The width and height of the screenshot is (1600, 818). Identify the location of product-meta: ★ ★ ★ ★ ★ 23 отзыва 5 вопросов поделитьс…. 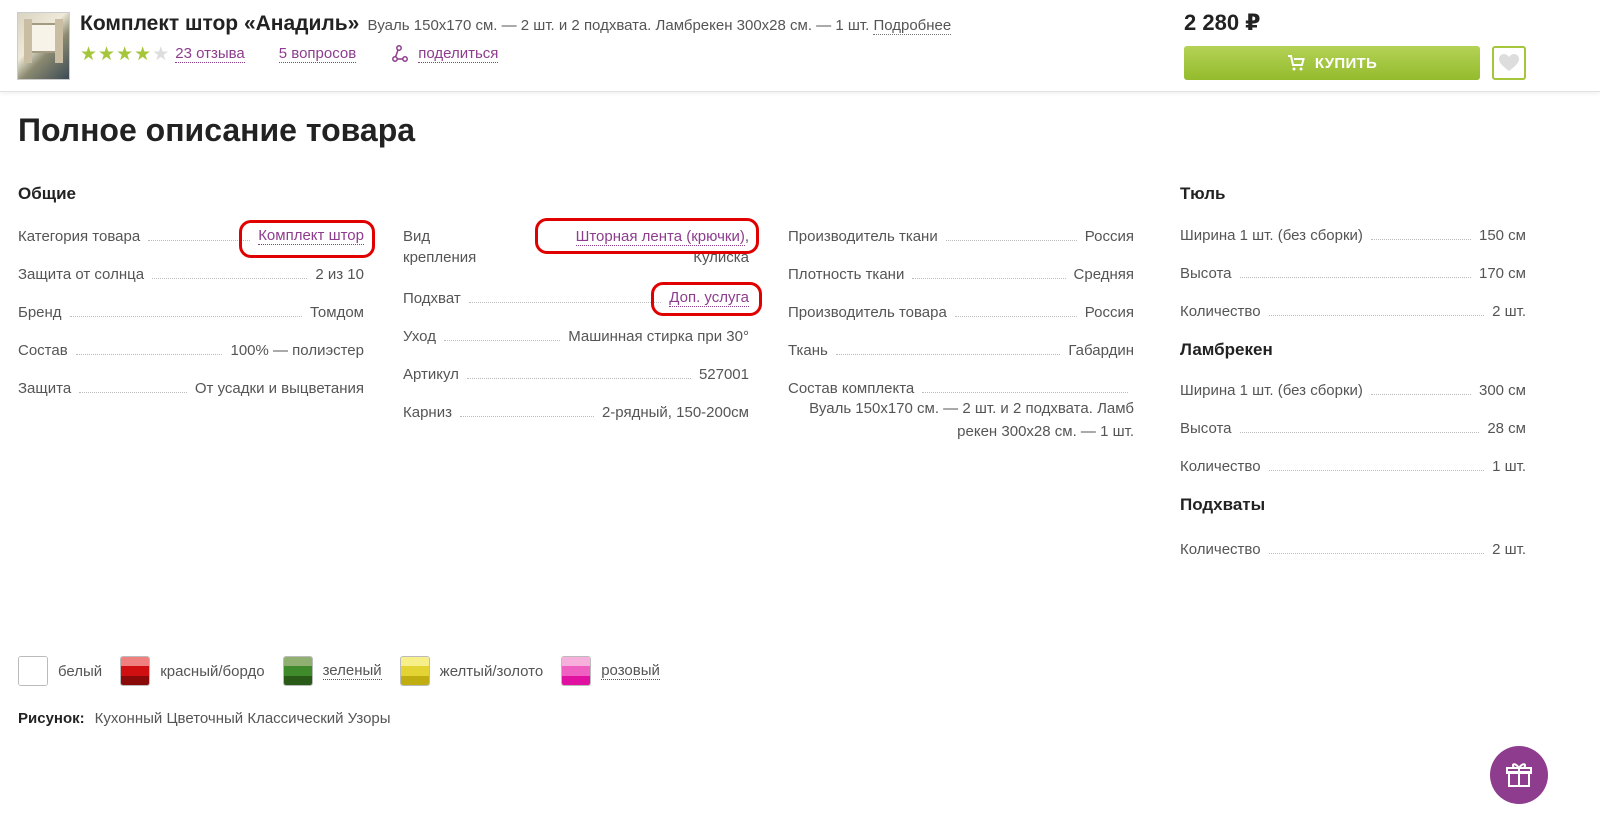
(289, 54).